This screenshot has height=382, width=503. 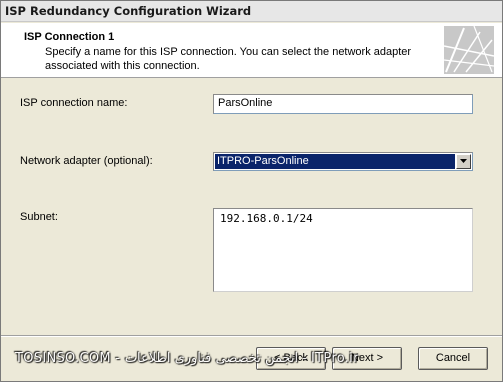 I want to click on network-adapter-selected-value: ITPRO-ParsOnline, so click(x=335, y=161).